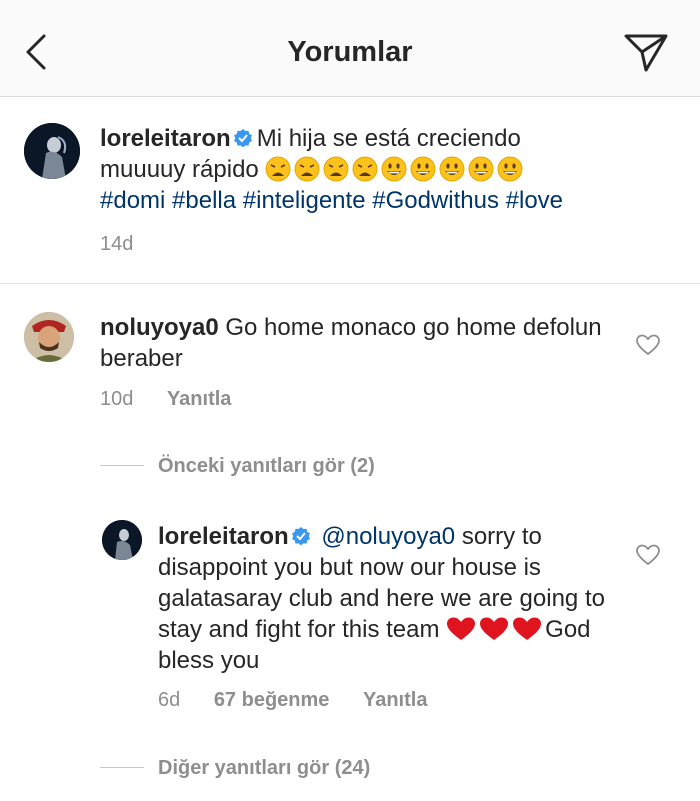 The image size is (700, 801). Describe the element at coordinates (272, 700) in the screenshot. I see `likes-count: 67 beğenme` at that location.